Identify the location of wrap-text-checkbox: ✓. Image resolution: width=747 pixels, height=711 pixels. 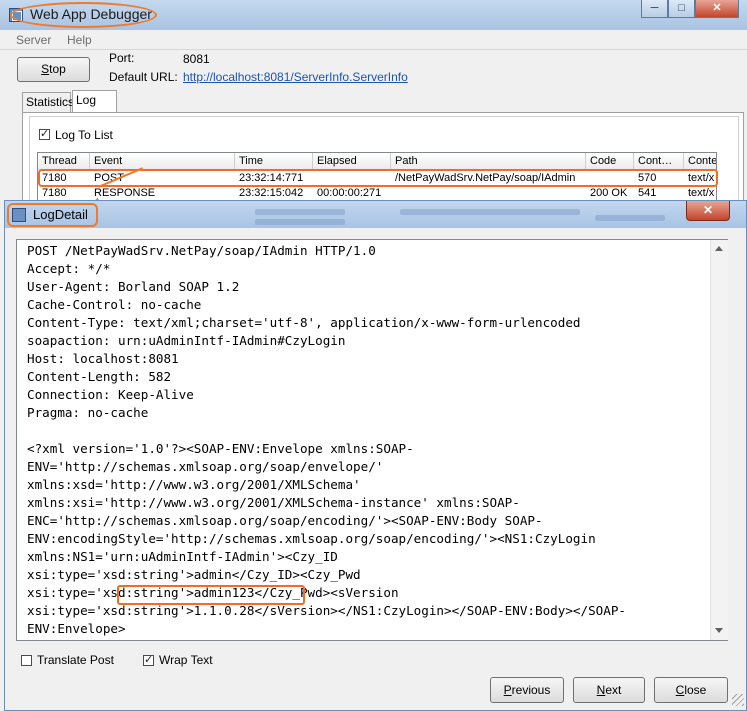
(148, 660).